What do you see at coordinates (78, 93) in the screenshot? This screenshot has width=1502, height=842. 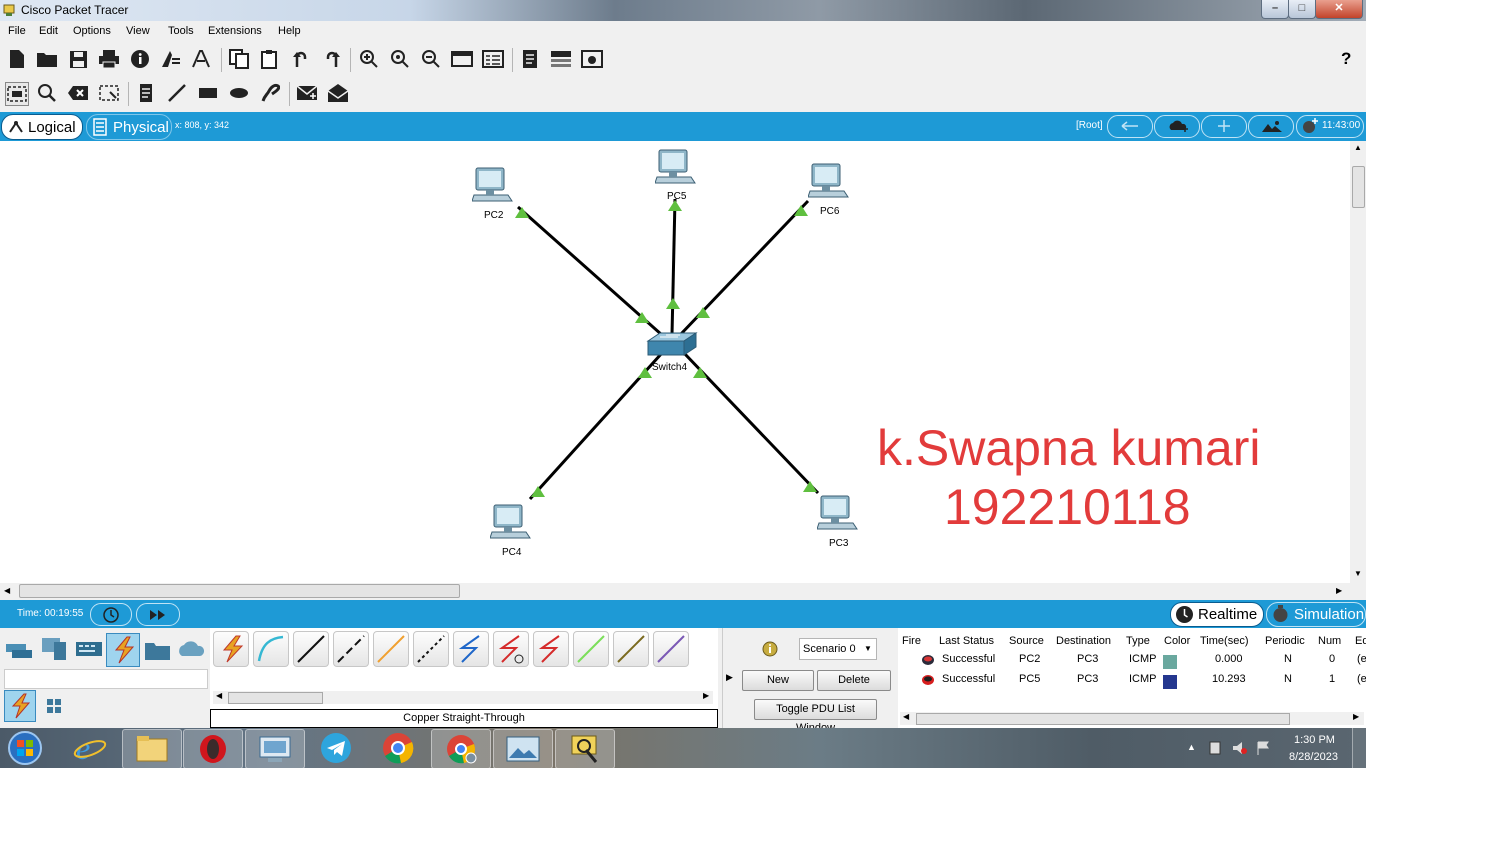 I see `delete-icon` at bounding box center [78, 93].